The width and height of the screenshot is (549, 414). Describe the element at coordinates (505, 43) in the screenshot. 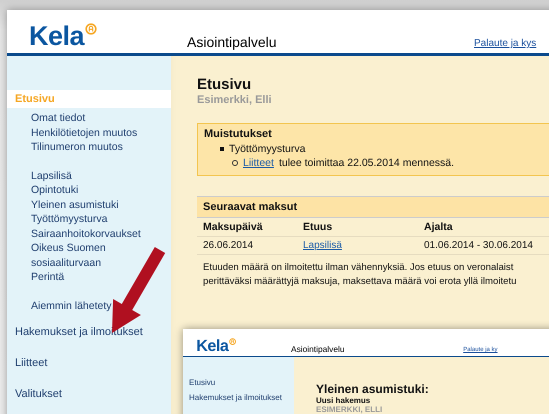

I see `feedback-link: Palaute ja kys` at that location.